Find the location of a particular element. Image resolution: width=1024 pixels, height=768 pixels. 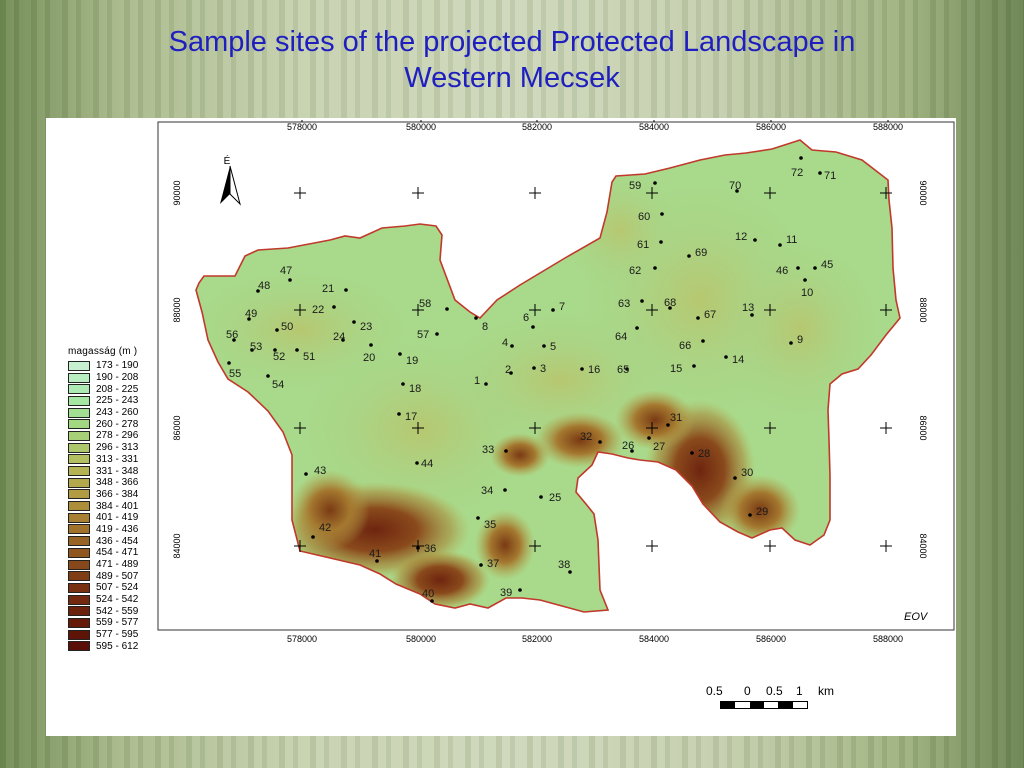

legend-entry: 419 - 436 is located at coordinates (116, 530).